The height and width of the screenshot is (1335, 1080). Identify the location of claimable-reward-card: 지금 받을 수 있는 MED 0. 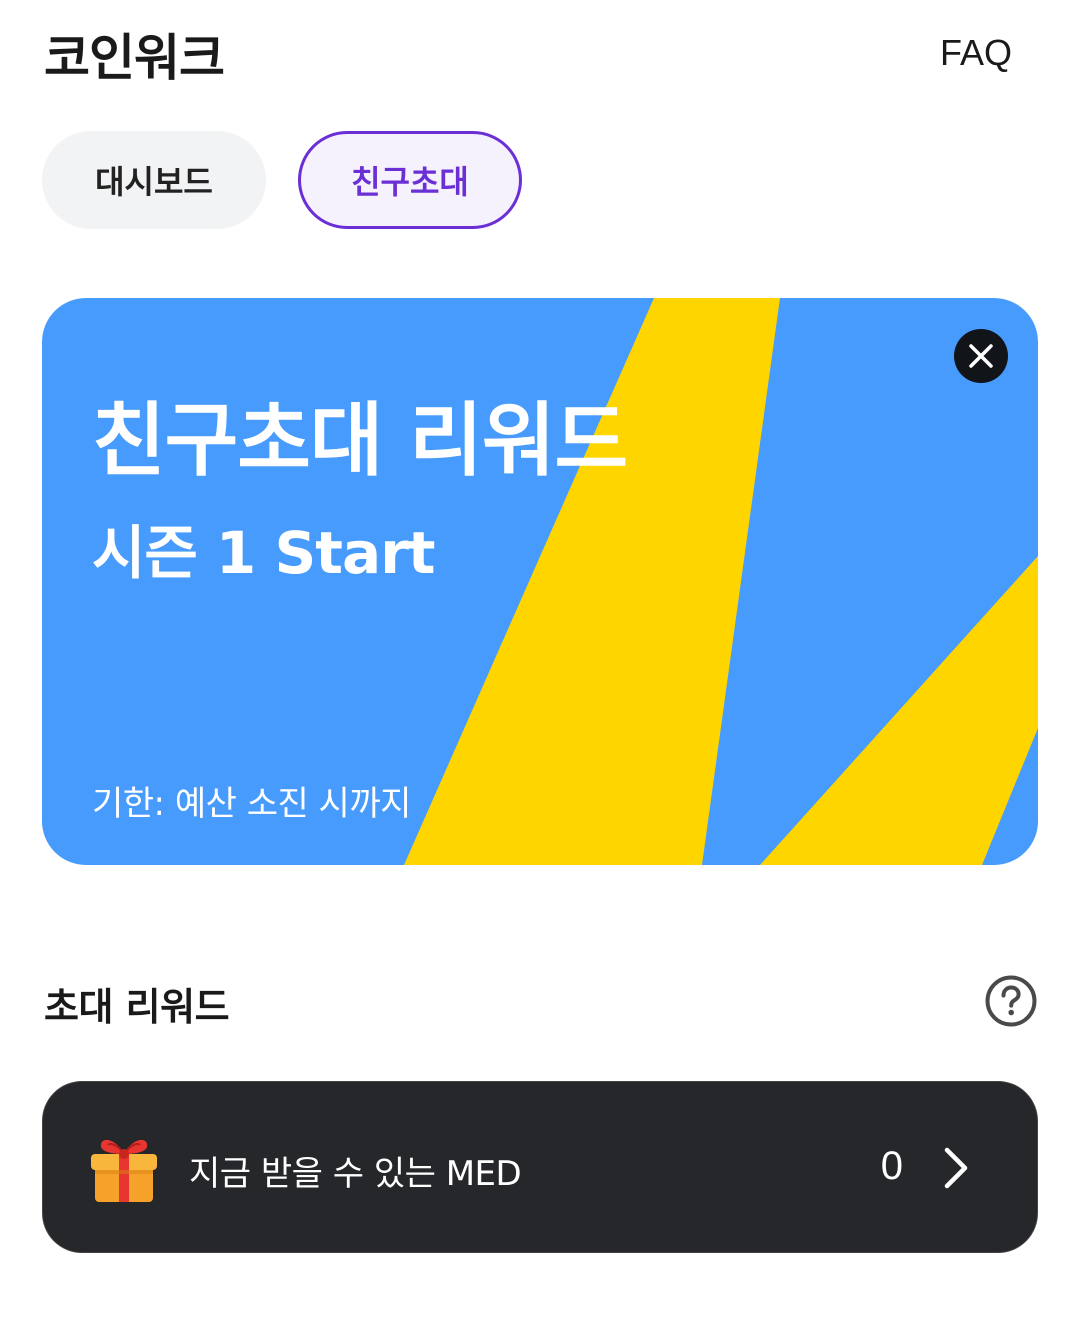
(540, 1167).